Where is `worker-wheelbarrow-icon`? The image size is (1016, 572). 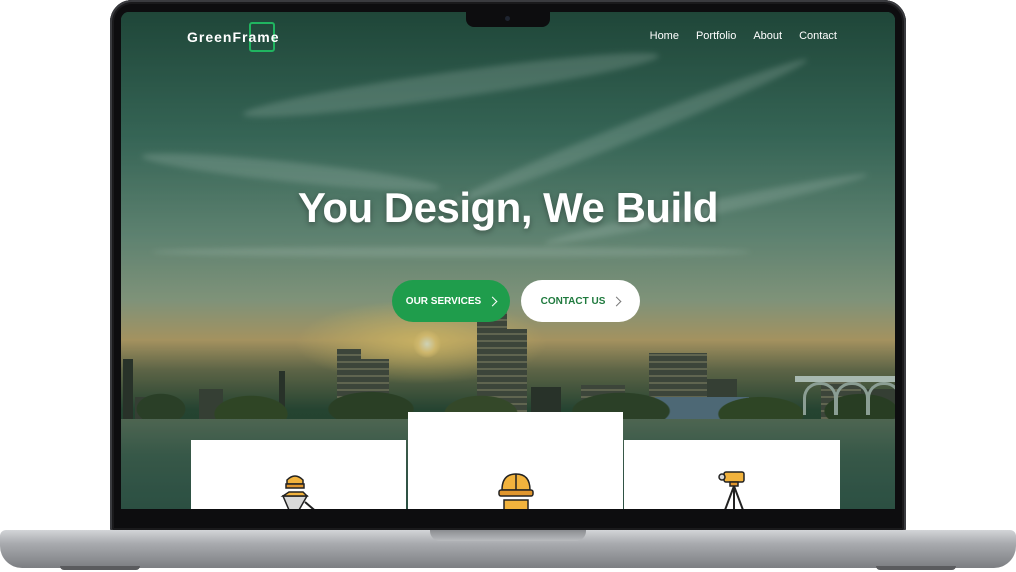 worker-wheelbarrow-icon is located at coordinates (297, 492).